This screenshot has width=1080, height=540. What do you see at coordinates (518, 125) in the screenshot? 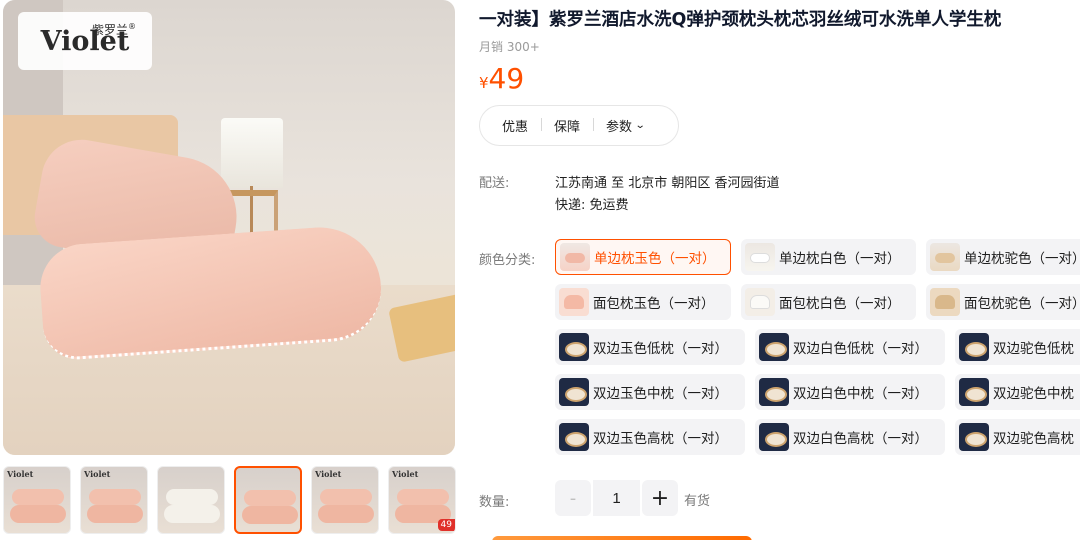
I see `tab-promo: 优惠` at bounding box center [518, 125].